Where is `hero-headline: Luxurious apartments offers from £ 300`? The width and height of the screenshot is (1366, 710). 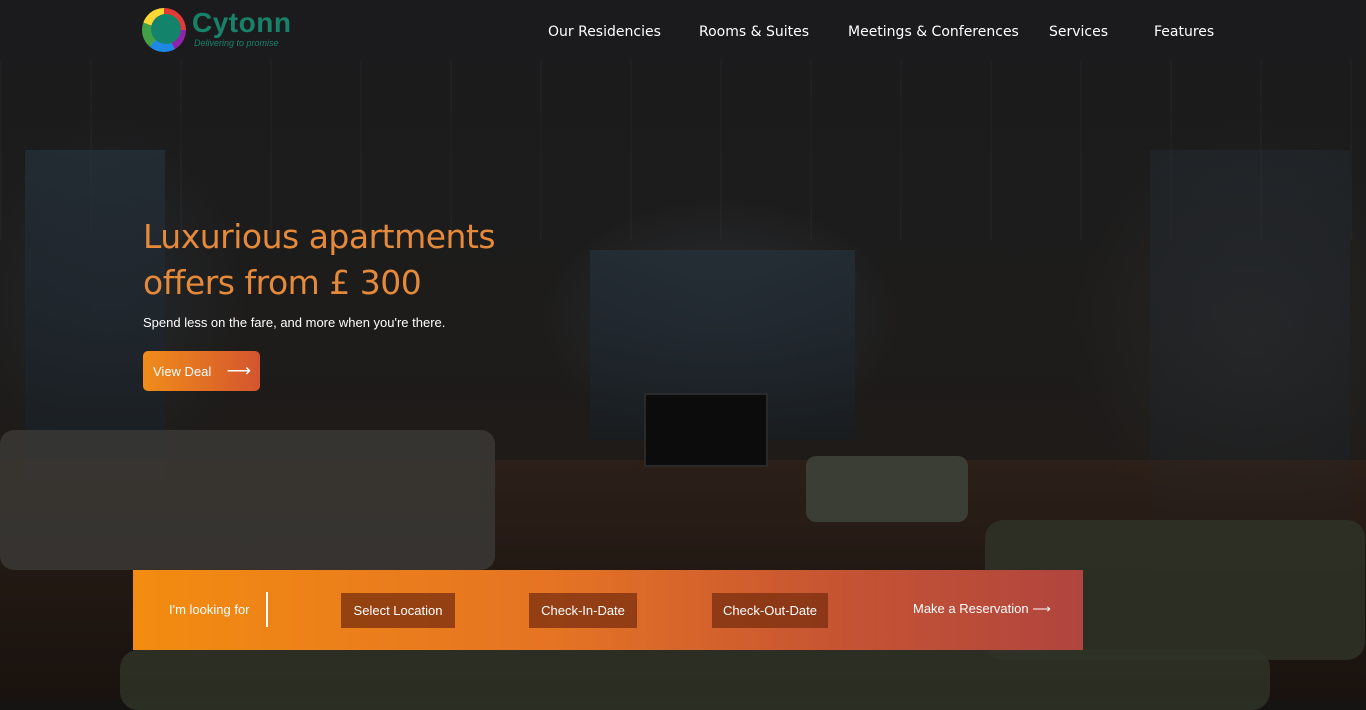 hero-headline: Luxurious apartments offers from £ 300 is located at coordinates (319, 259).